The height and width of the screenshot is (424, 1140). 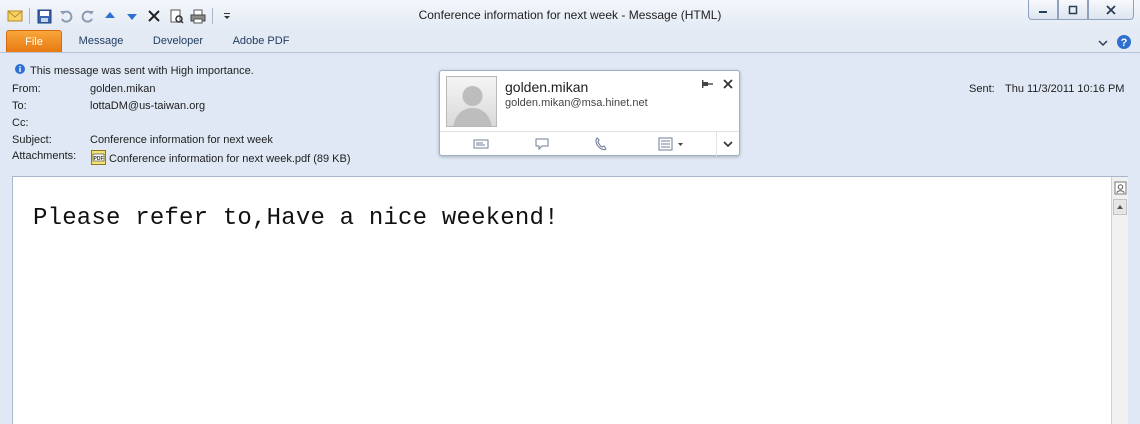 I want to click on info-icon, so click(x=20, y=70).